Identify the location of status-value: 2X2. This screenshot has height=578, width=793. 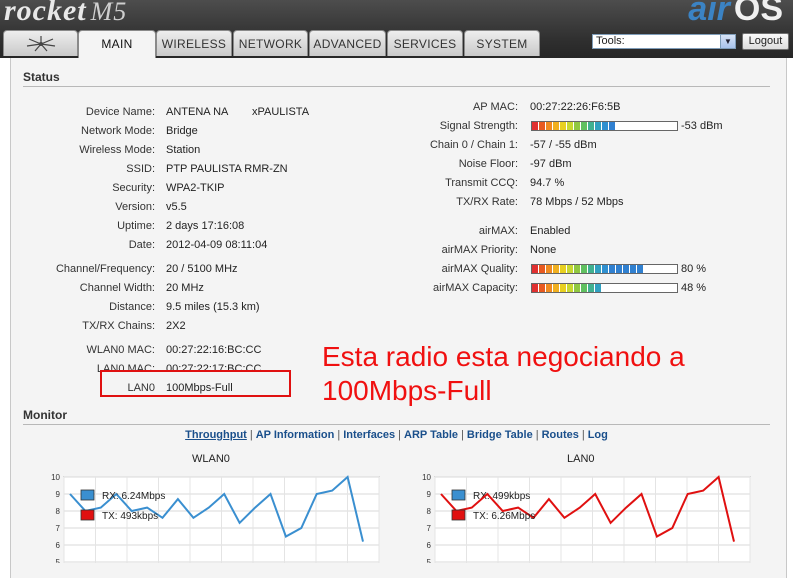
(176, 326).